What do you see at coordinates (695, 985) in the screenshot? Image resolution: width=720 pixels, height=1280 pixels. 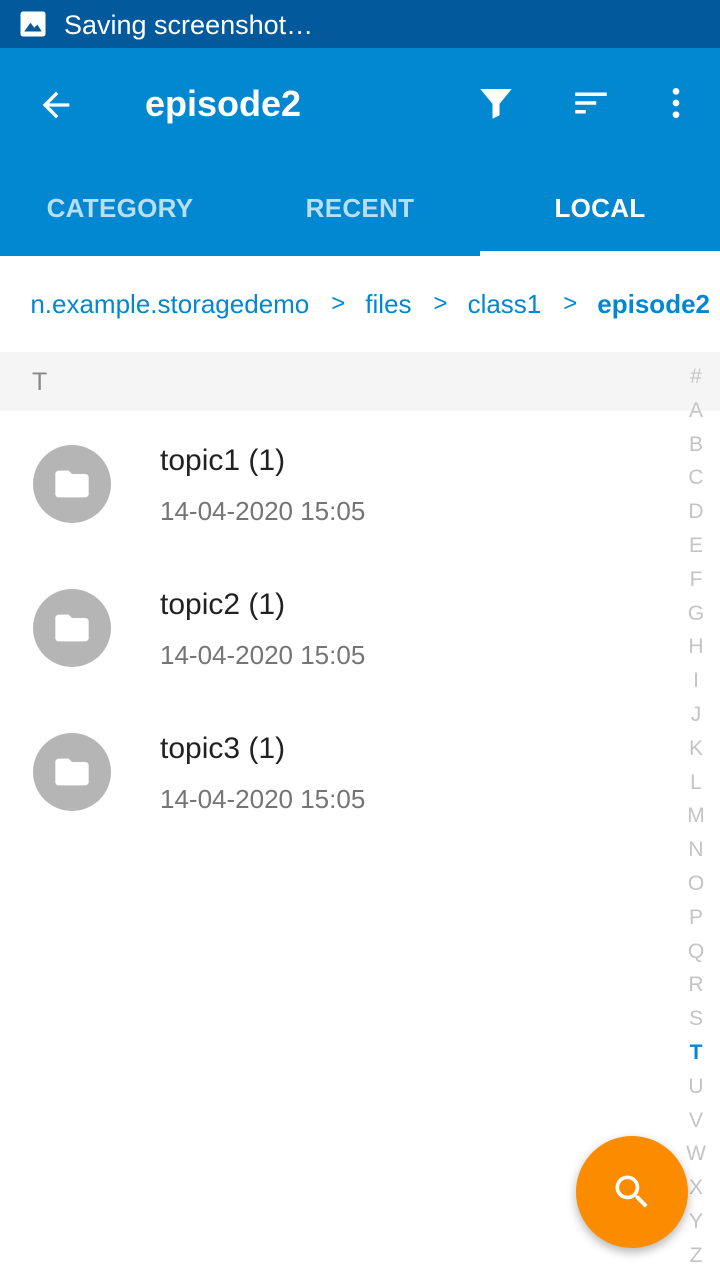 I see `alphabet-index-letter: R` at bounding box center [695, 985].